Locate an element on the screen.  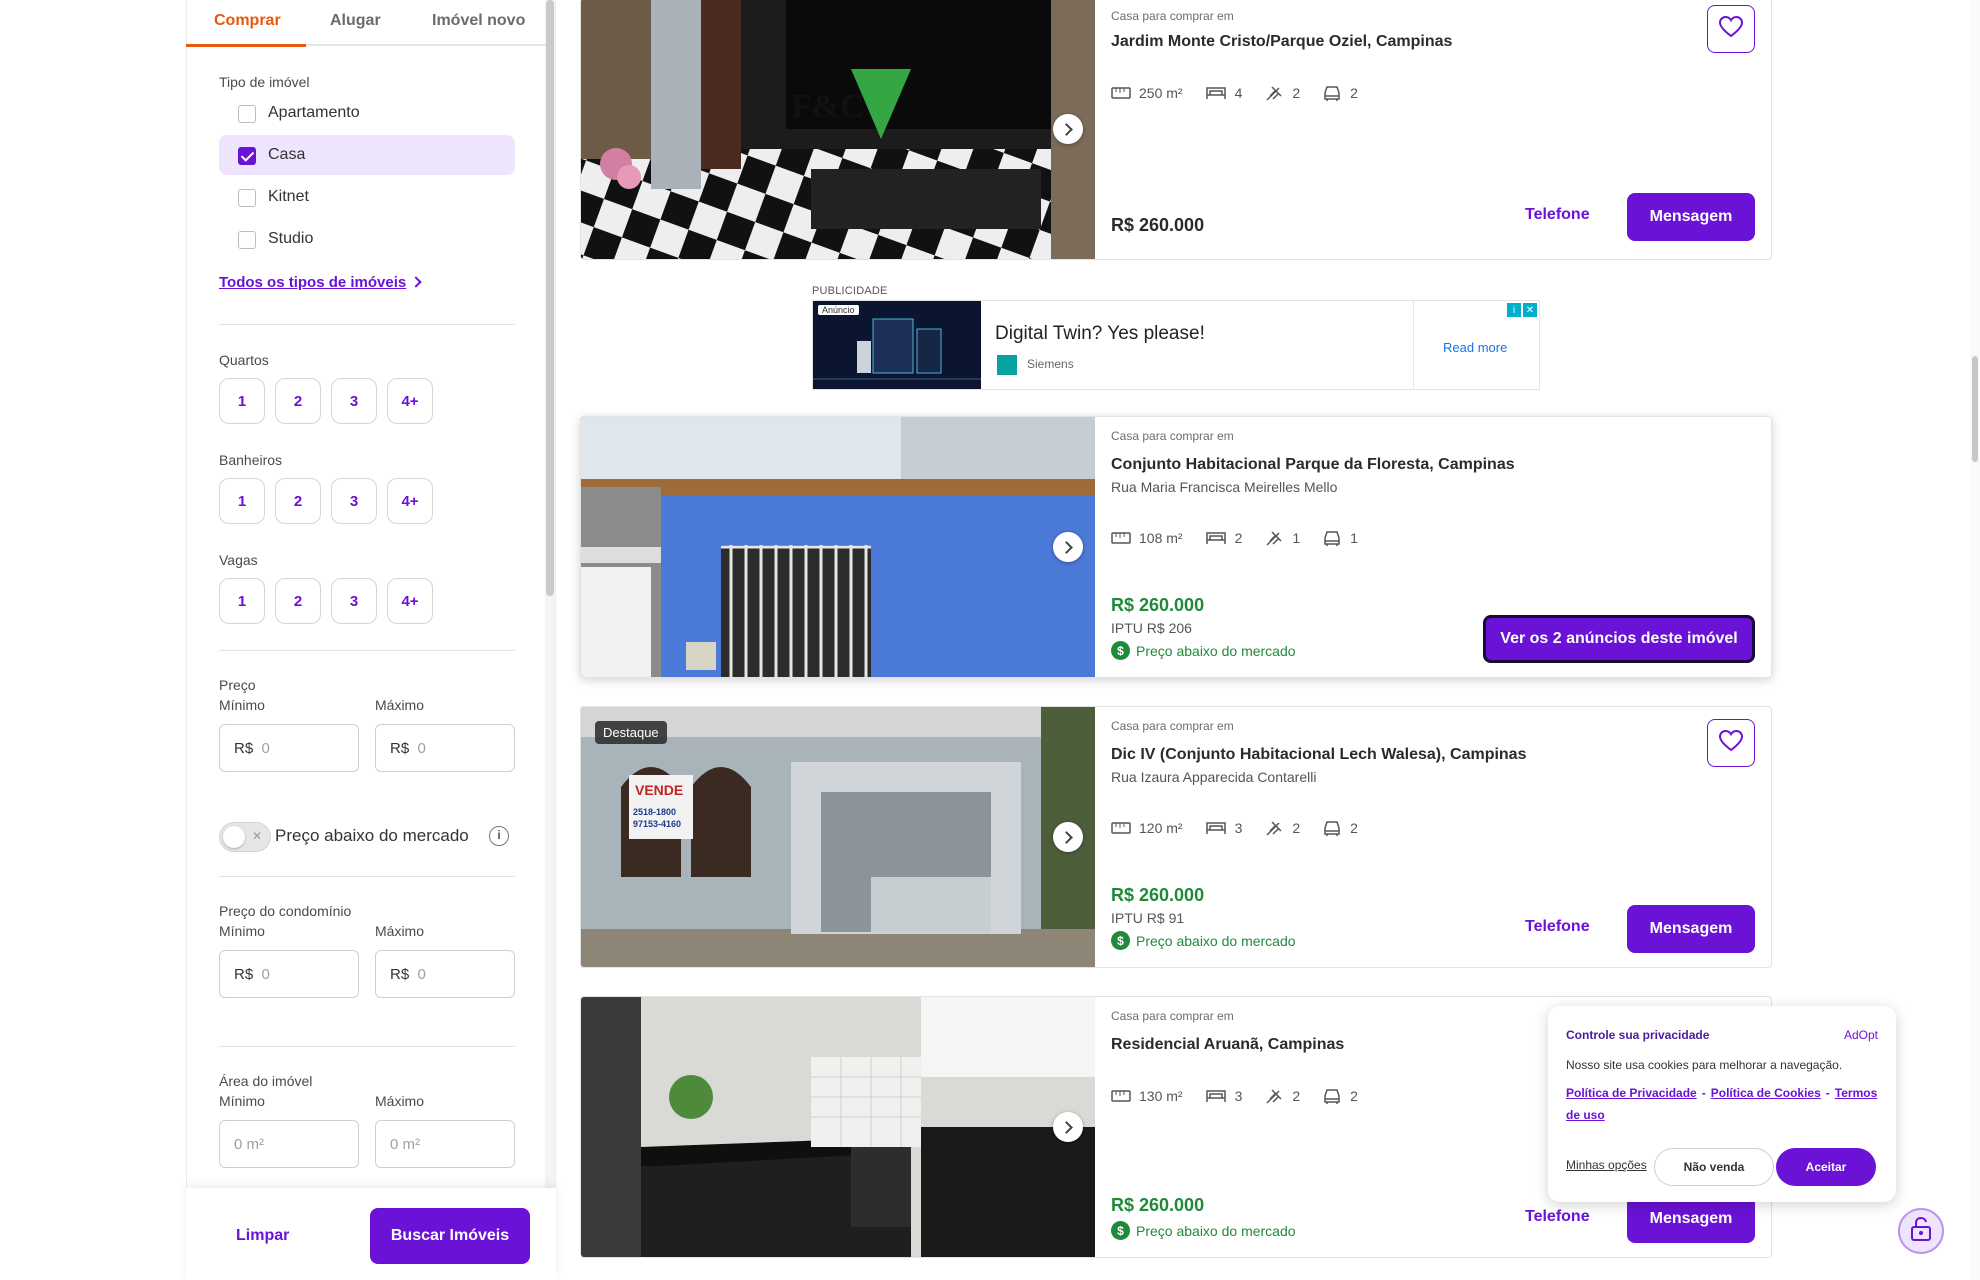
checkbox-box-checked is located at coordinates (247, 156).